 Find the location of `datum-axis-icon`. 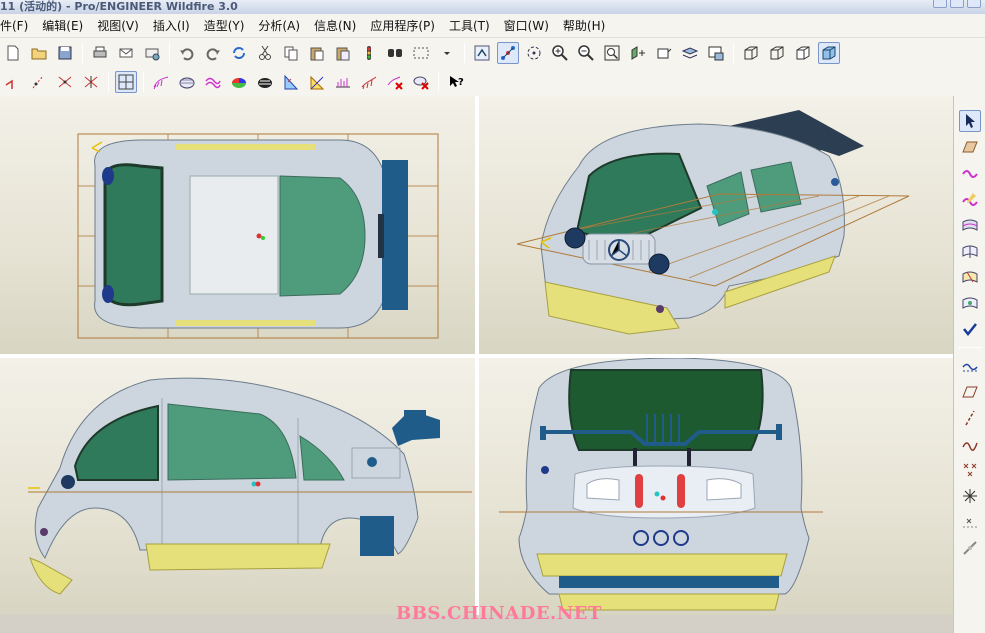

datum-axis-icon is located at coordinates (65, 82).